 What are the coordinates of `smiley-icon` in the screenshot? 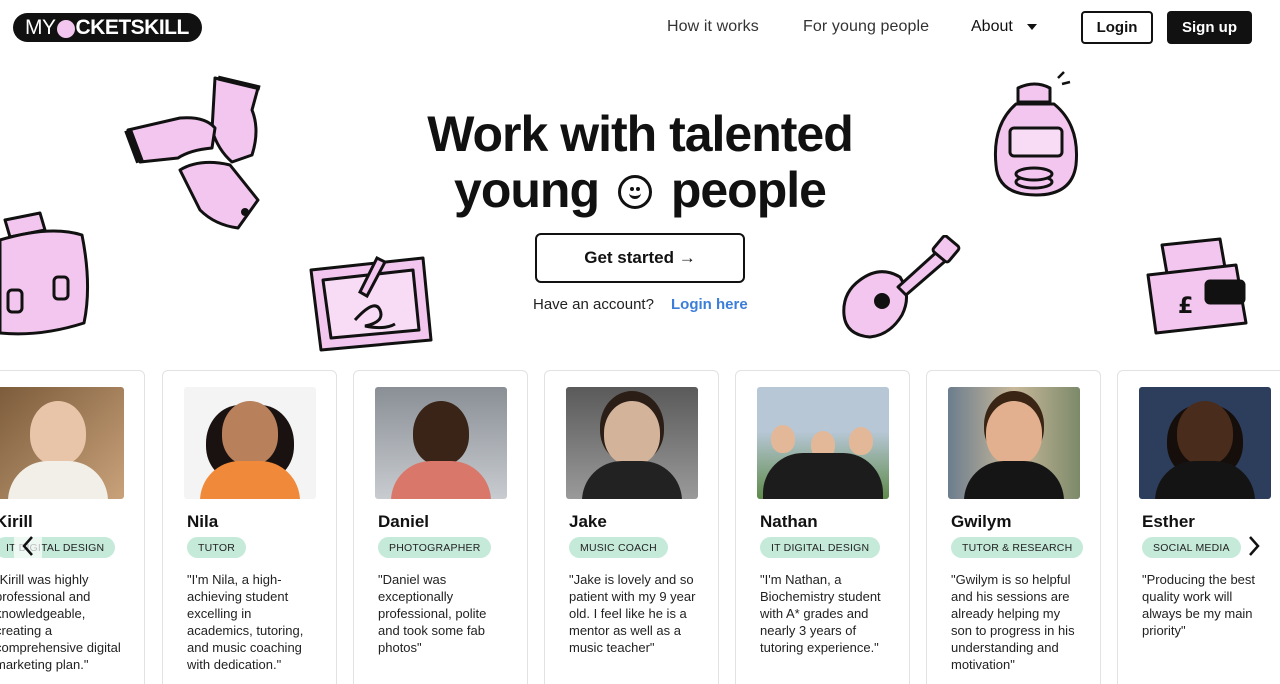 It's located at (634, 192).